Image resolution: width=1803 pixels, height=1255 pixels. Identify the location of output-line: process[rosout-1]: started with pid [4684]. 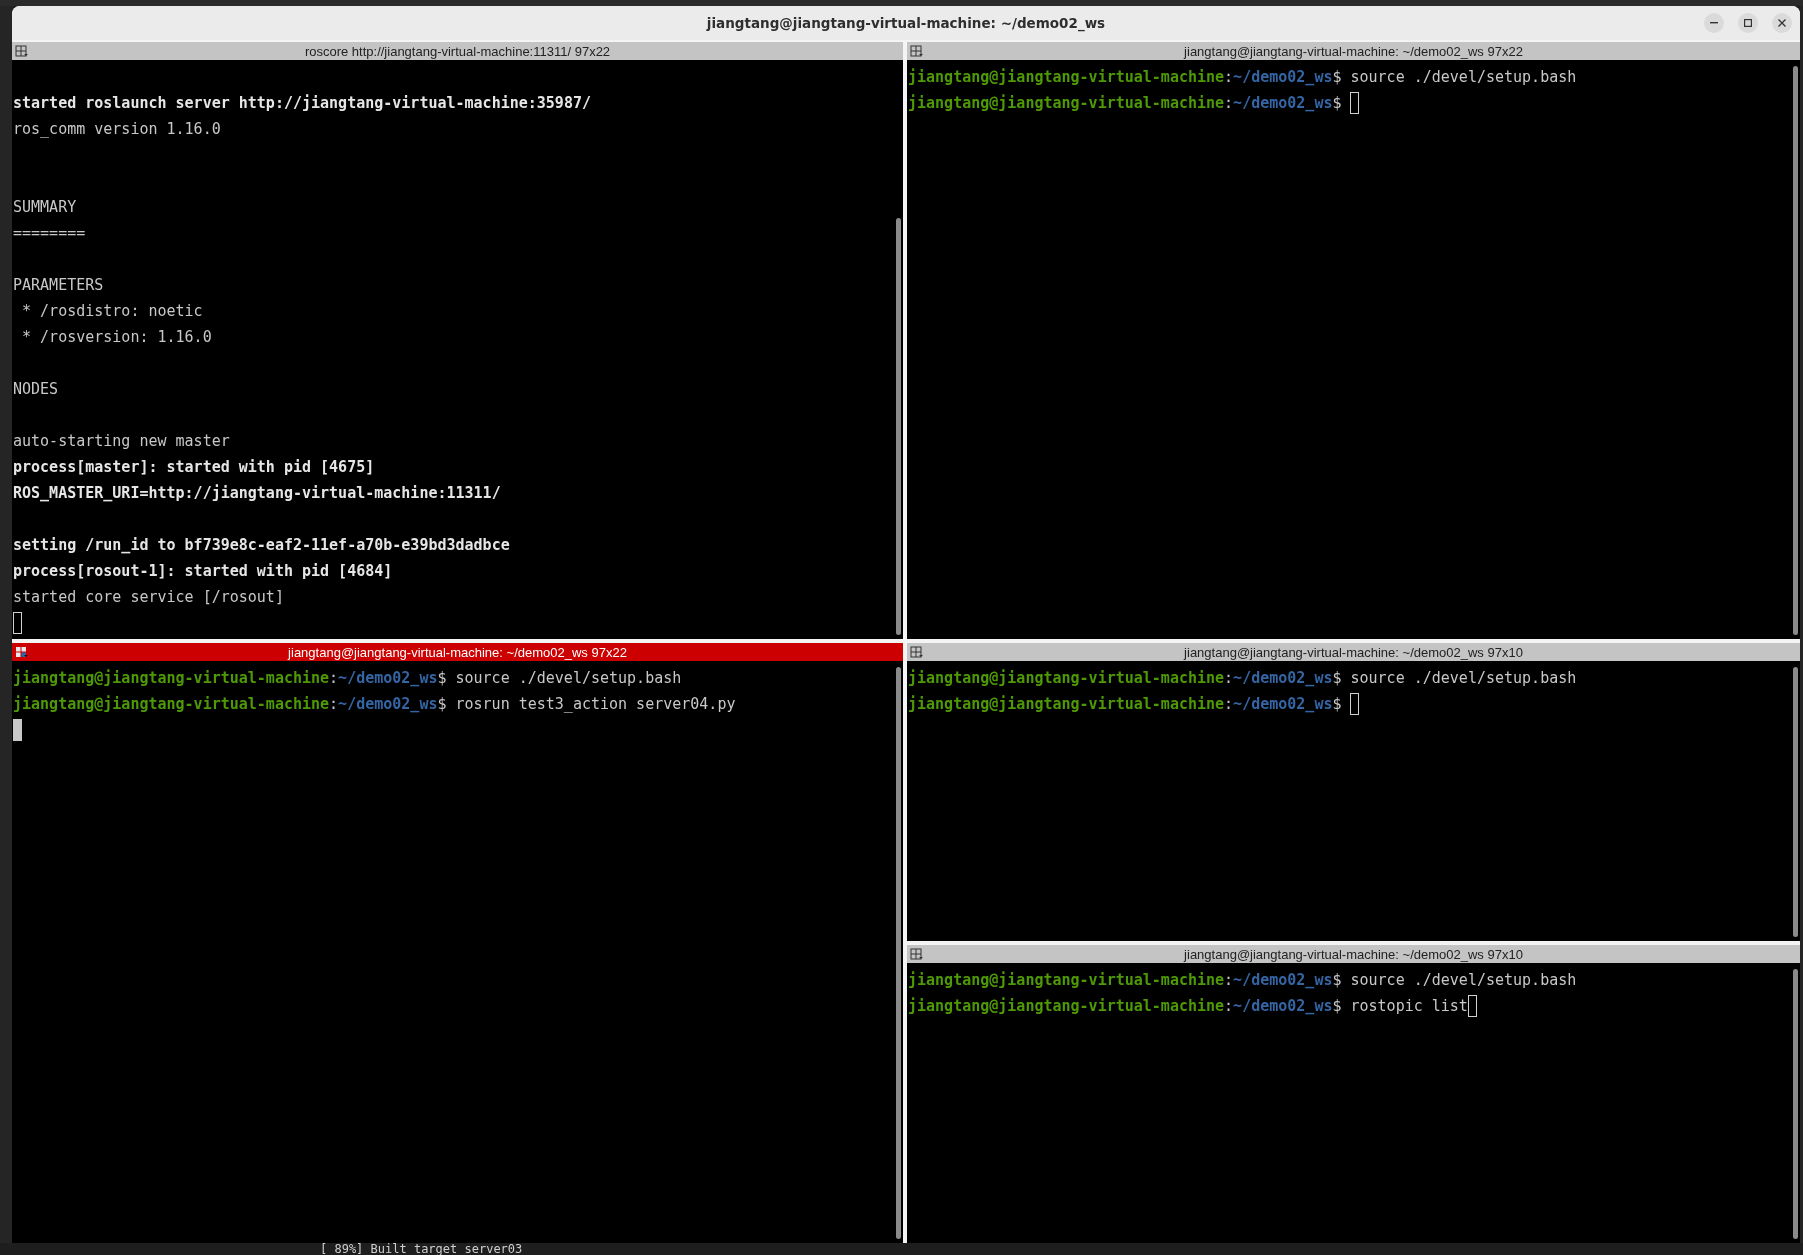
(203, 571).